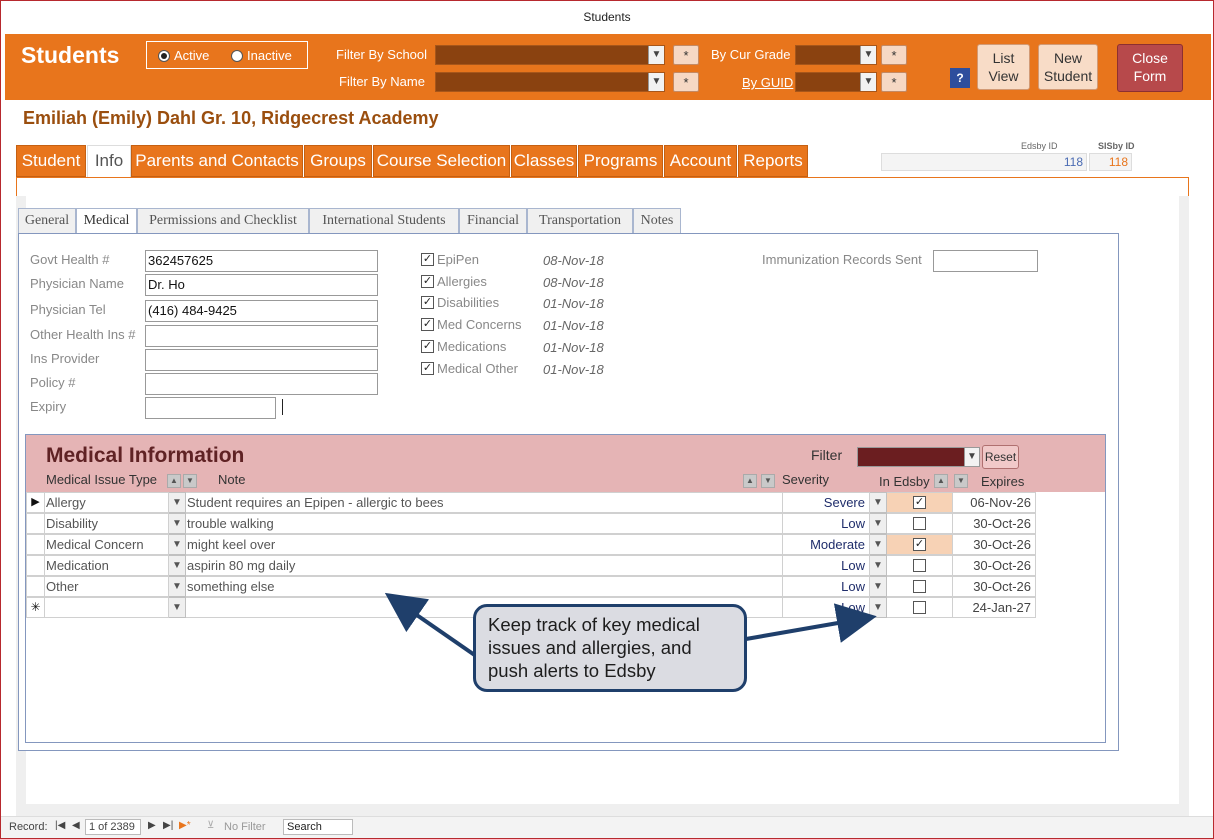  I want to click on search-input: Search, so click(318, 827).